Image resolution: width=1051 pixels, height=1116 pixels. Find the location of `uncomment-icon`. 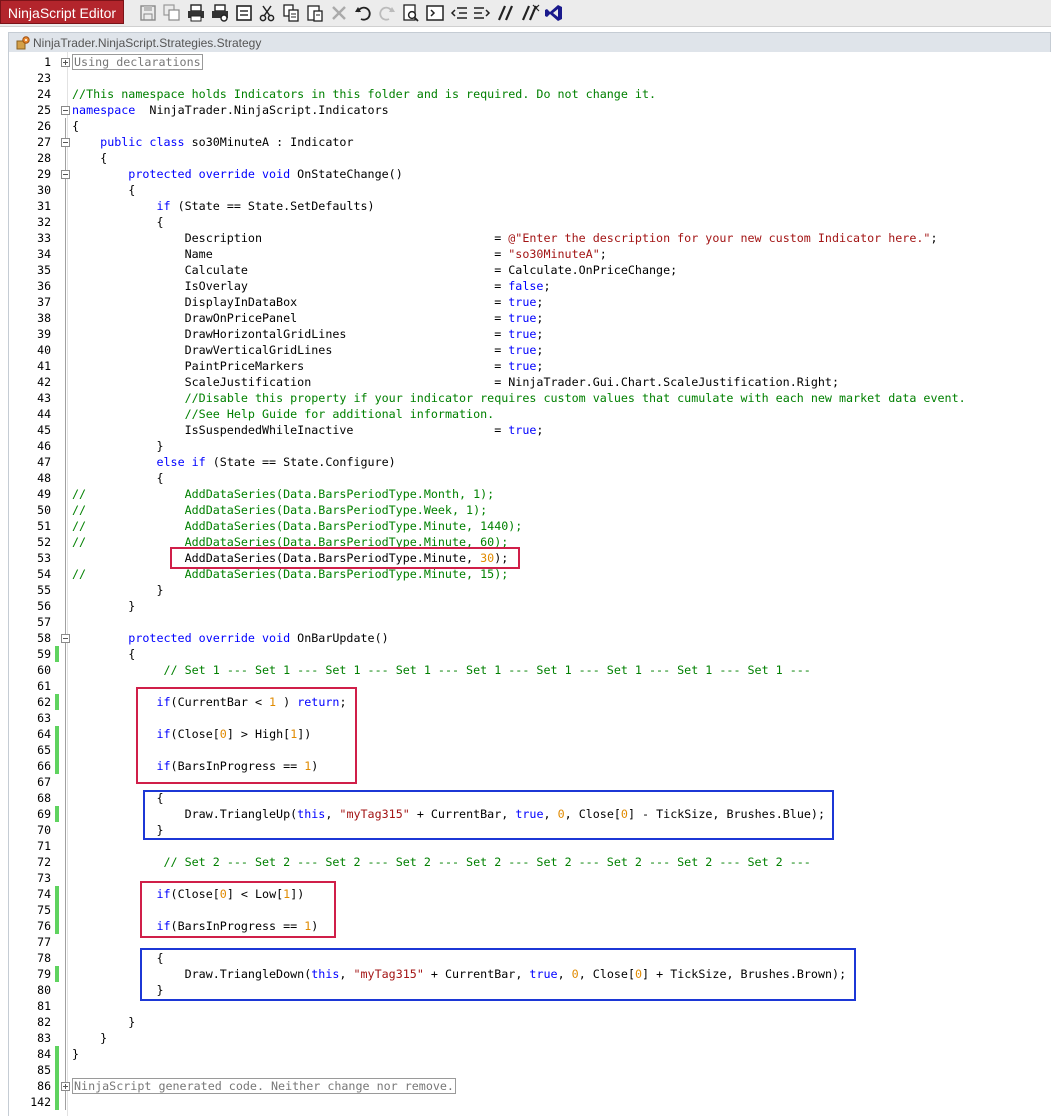

uncomment-icon is located at coordinates (530, 13).